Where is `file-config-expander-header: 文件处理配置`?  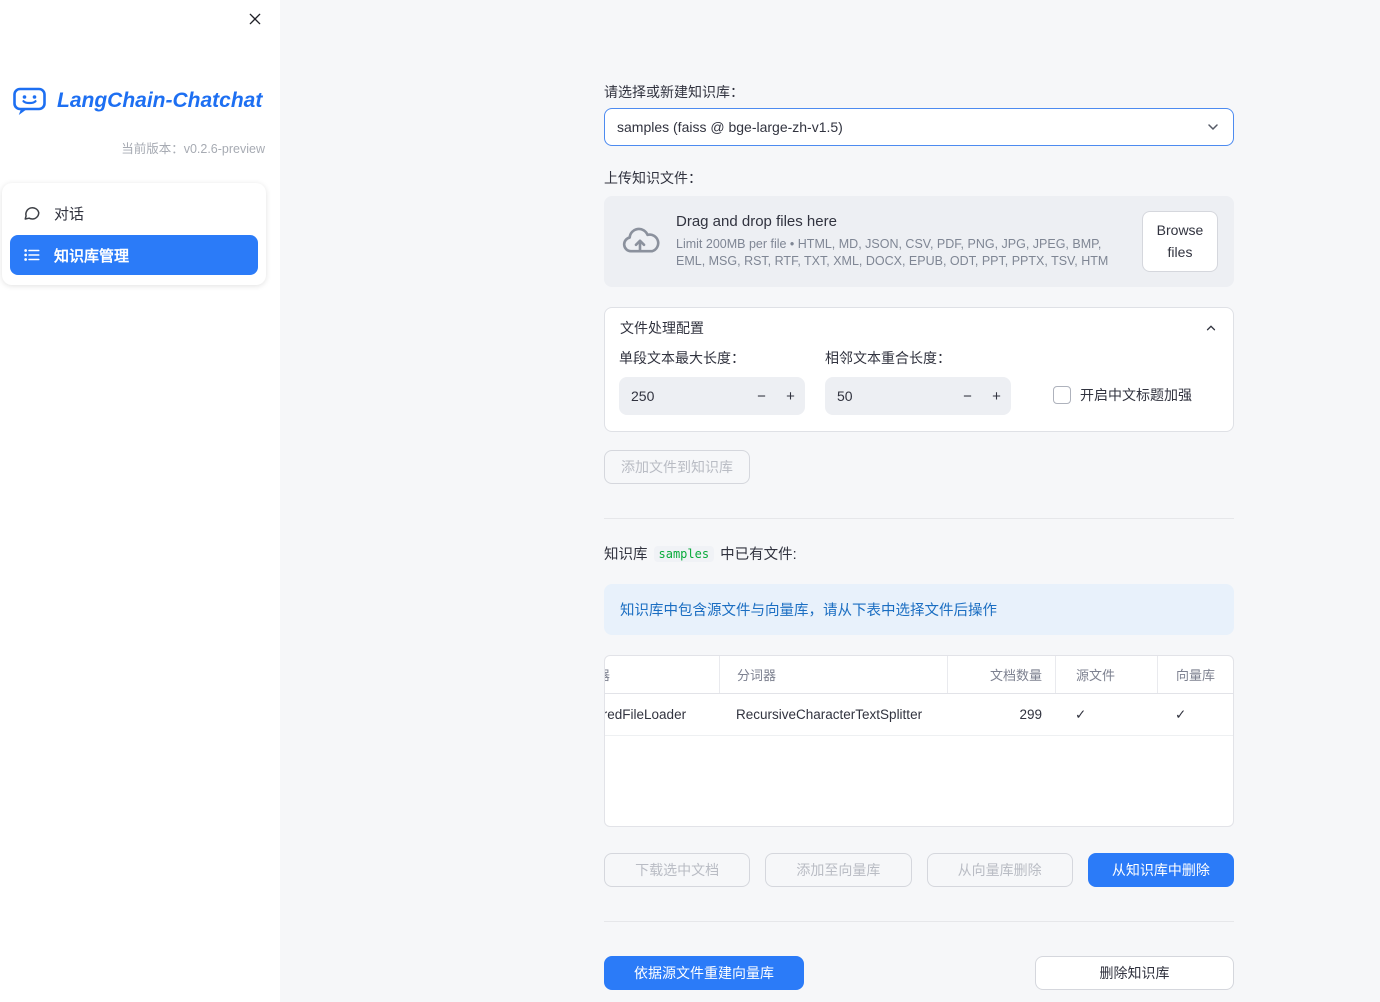
file-config-expander-header: 文件处理配置 is located at coordinates (919, 328).